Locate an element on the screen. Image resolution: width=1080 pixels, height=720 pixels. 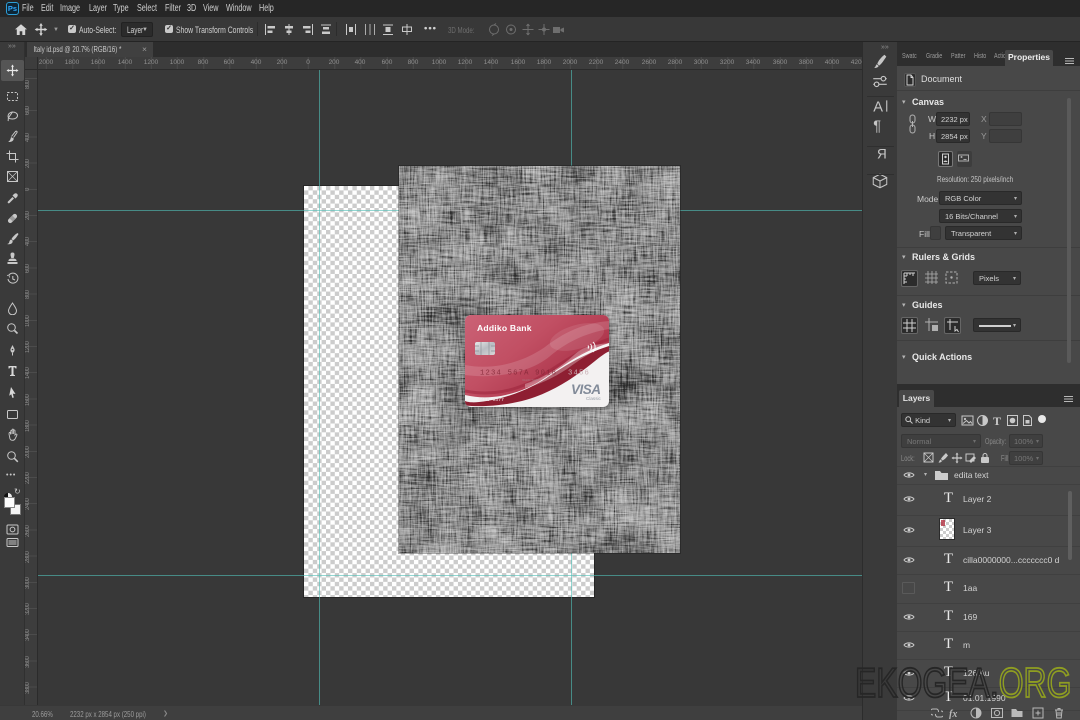
svg-text: Classic is located at coordinates (594, 398).